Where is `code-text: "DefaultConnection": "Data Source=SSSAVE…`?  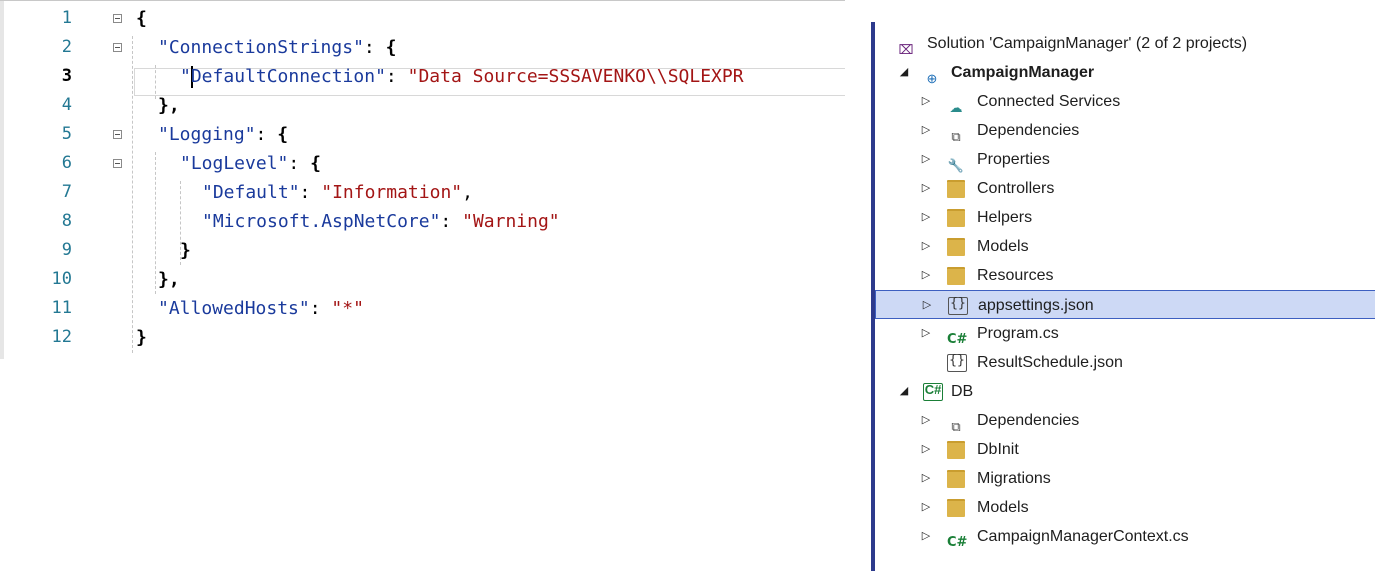
code-text: "DefaultConnection": "Data Source=SSSAVE… is located at coordinates (462, 76).